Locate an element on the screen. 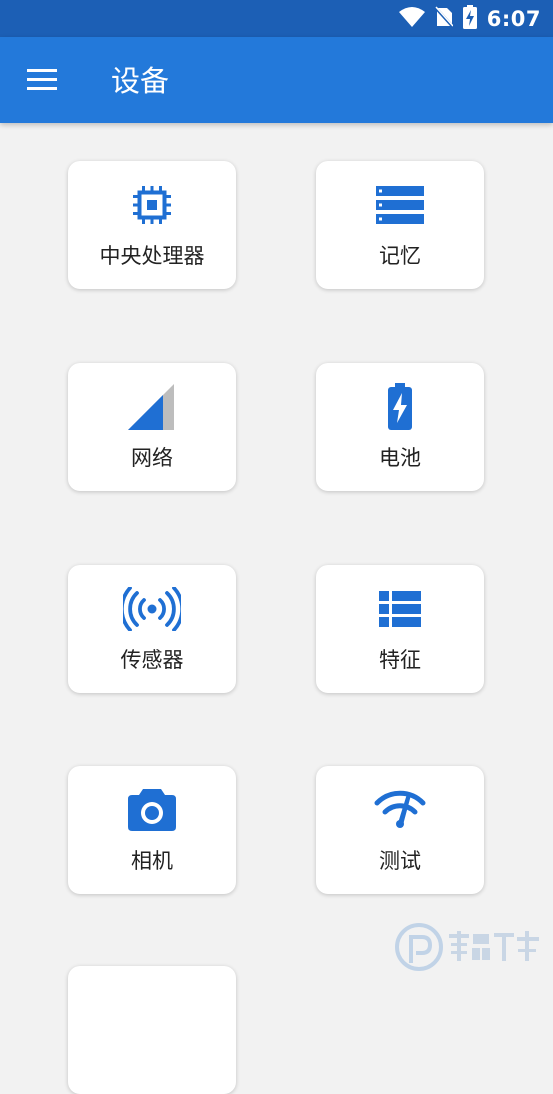 Image resolution: width=553 pixels, height=1094 pixels. card-cpu: 中央处理器 is located at coordinates (152, 225).